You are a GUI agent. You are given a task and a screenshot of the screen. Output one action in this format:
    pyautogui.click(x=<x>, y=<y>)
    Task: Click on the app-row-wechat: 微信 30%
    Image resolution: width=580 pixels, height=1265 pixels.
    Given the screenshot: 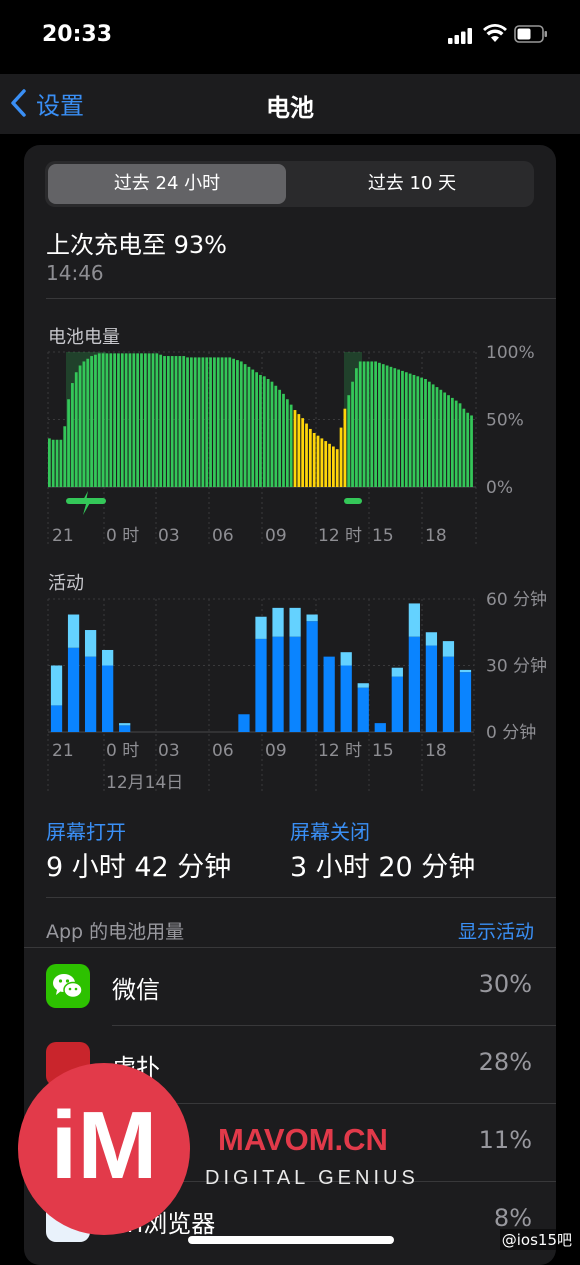 What is the action you would take?
    pyautogui.click(x=290, y=987)
    